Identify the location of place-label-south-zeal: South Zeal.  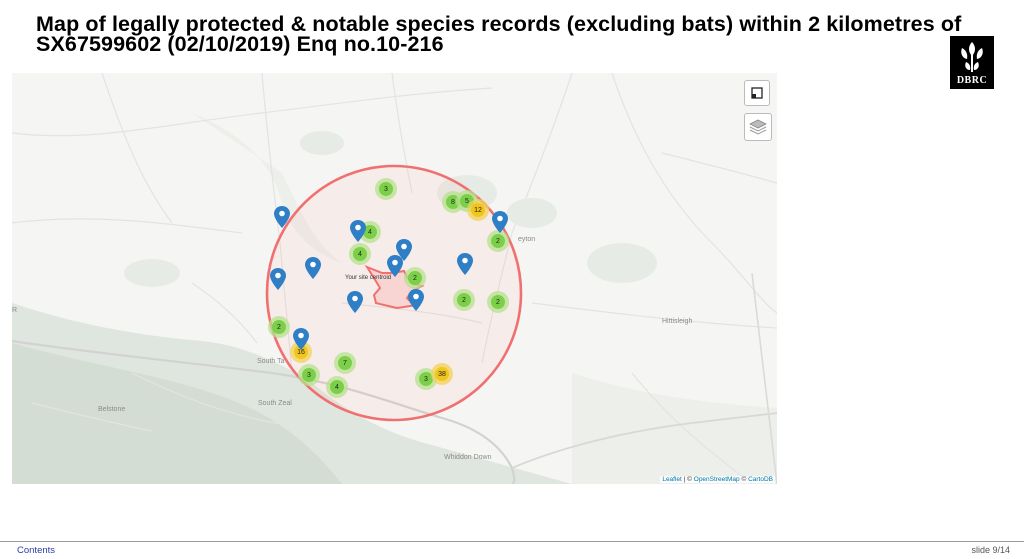
(275, 403).